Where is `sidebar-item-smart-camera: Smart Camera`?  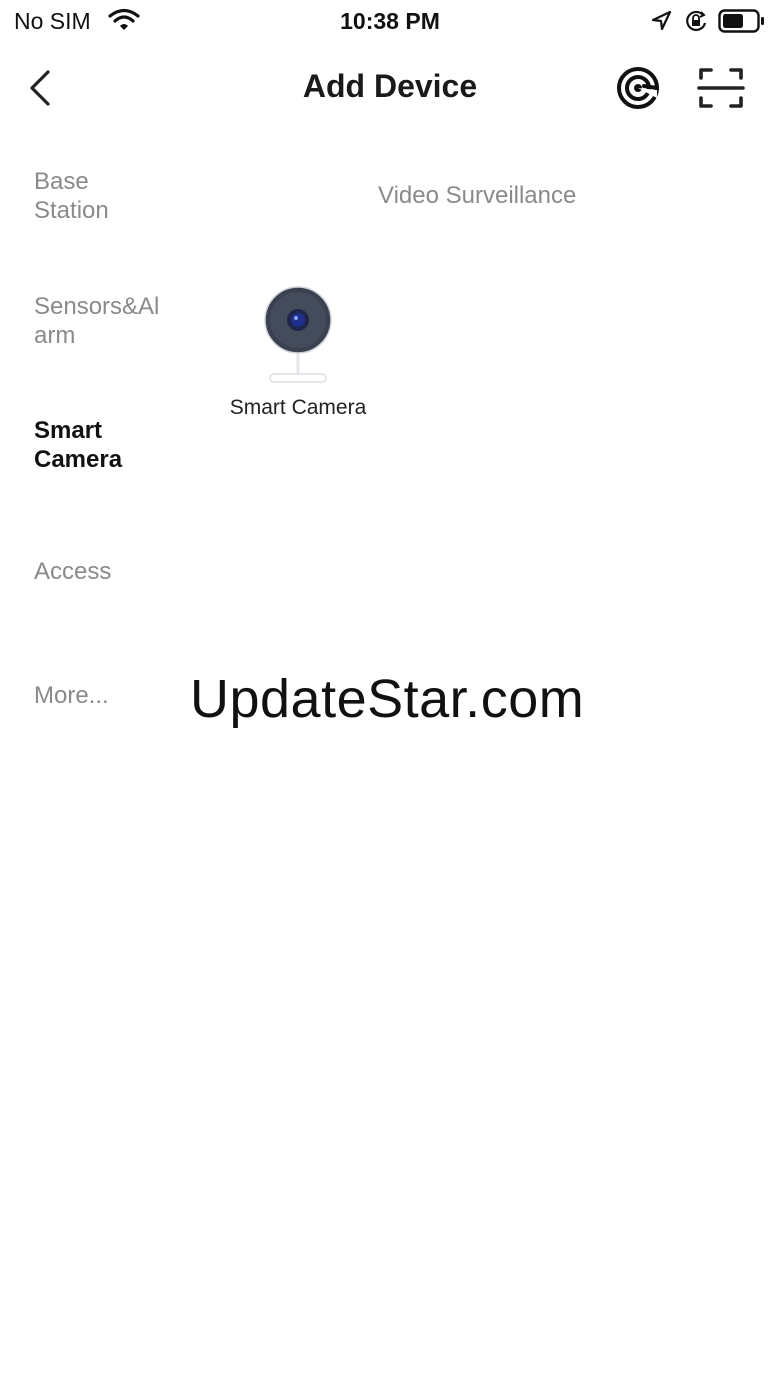 sidebar-item-smart-camera: Smart Camera is located at coordinates (109, 445).